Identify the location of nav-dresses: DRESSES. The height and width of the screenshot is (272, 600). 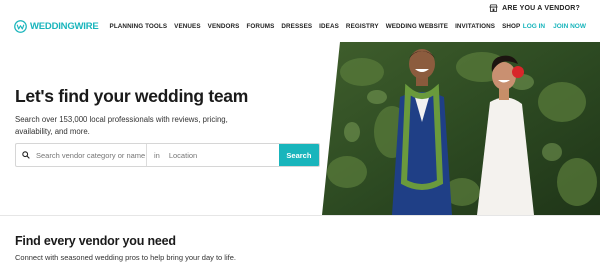
(296, 26).